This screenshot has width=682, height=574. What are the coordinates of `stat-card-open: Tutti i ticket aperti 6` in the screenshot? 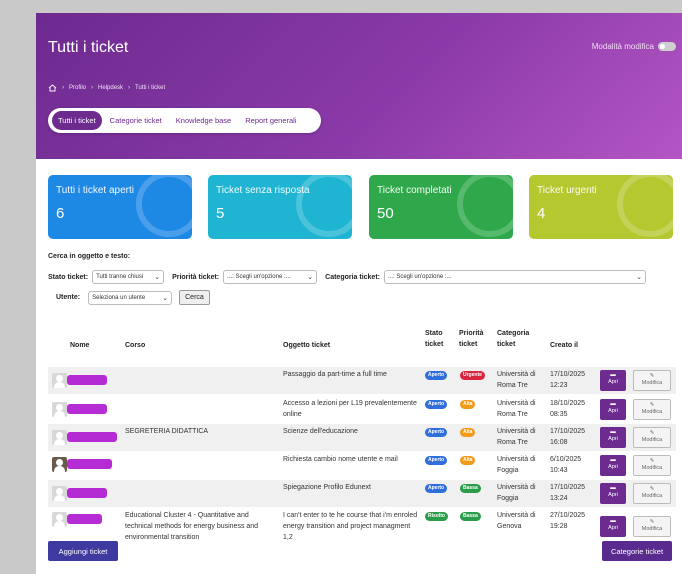 It's located at (120, 207).